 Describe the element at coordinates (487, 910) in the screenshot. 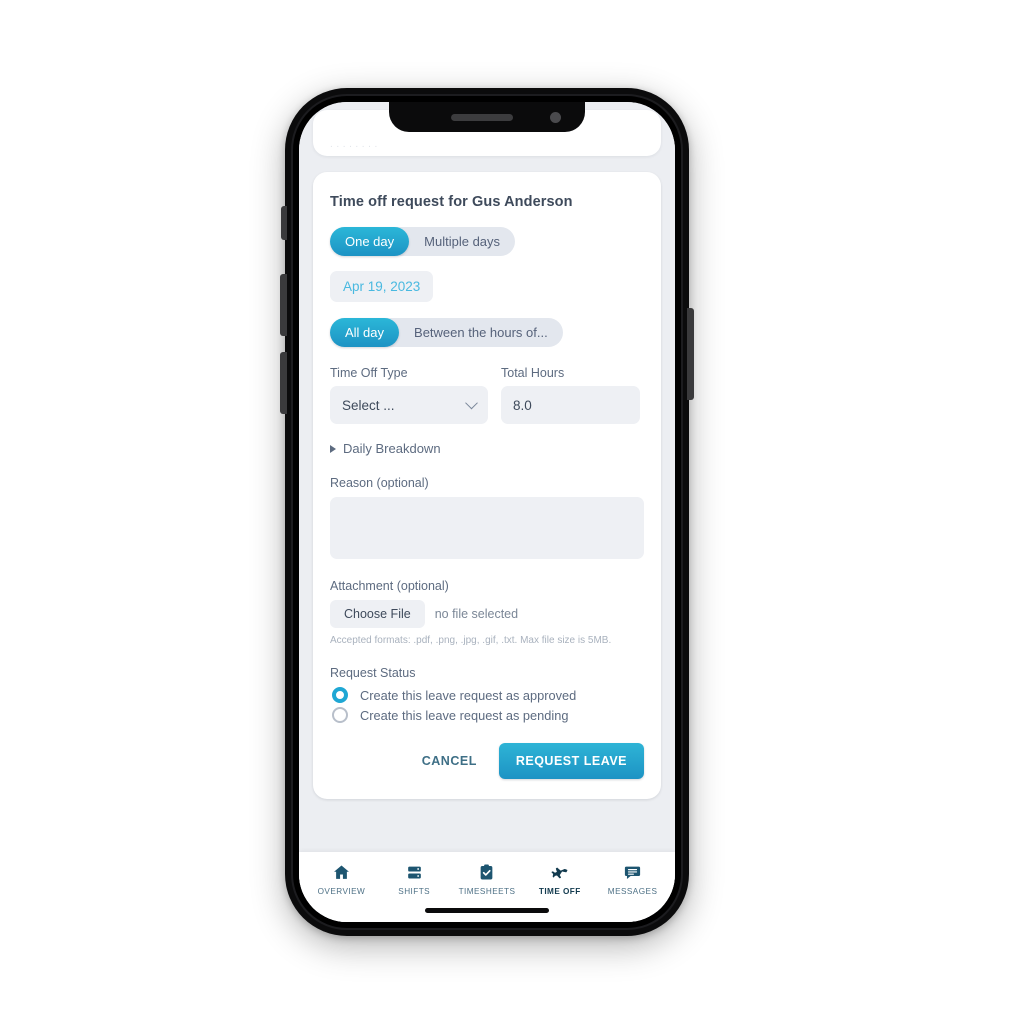

I see `home-indicator` at that location.